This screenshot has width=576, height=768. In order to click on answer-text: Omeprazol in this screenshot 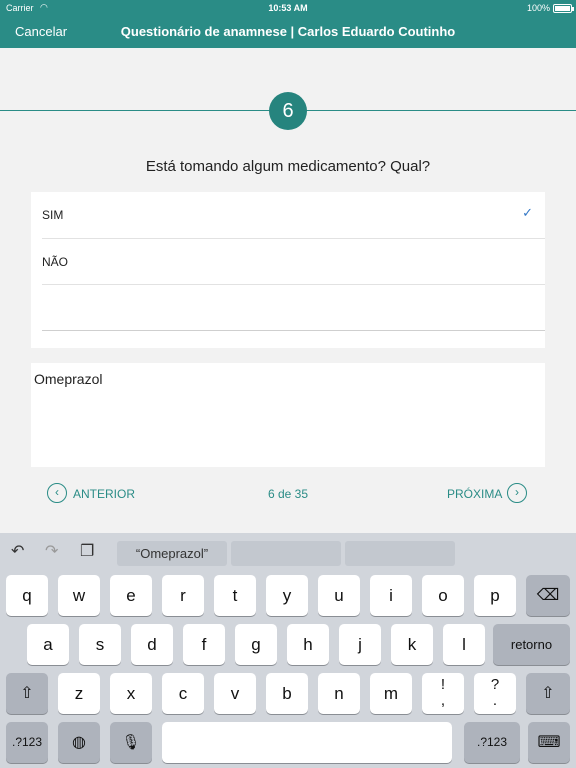, I will do `click(68, 379)`.